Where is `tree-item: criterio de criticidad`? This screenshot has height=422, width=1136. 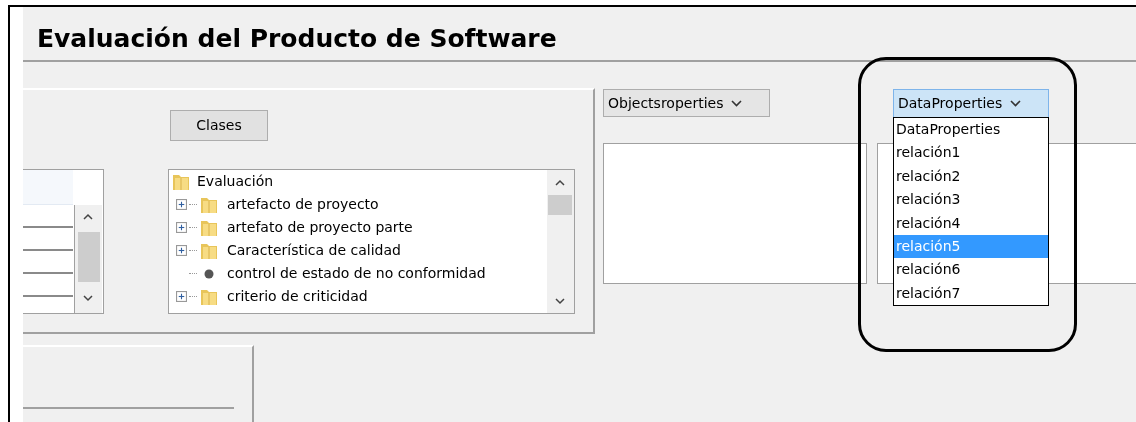 tree-item: criterio de criticidad is located at coordinates (297, 296).